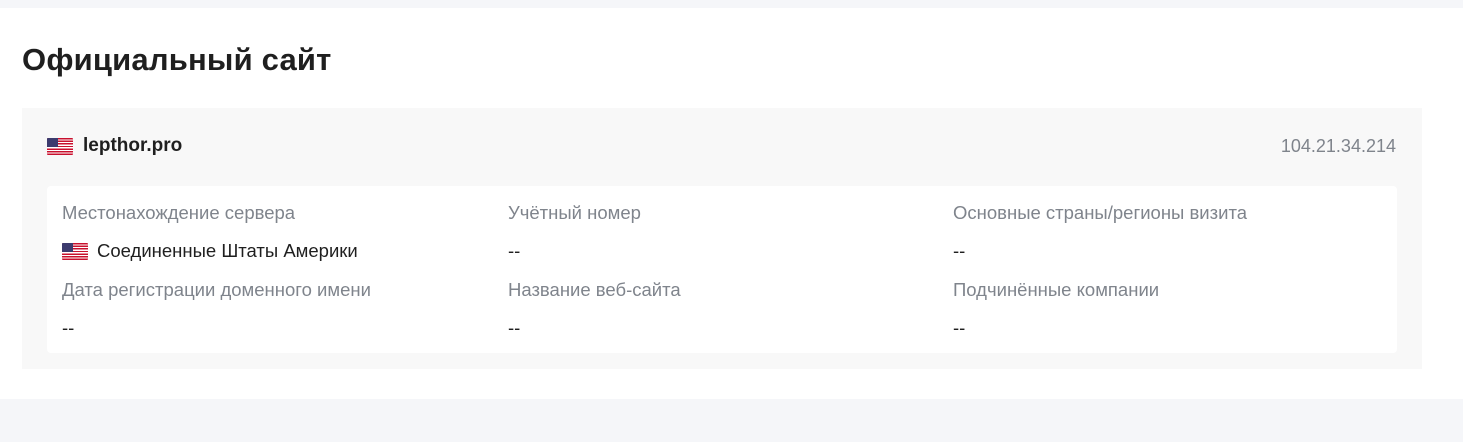 The image size is (1463, 442). What do you see at coordinates (1056, 289) in the screenshot?
I see `field-label: Подчинённые компании` at bounding box center [1056, 289].